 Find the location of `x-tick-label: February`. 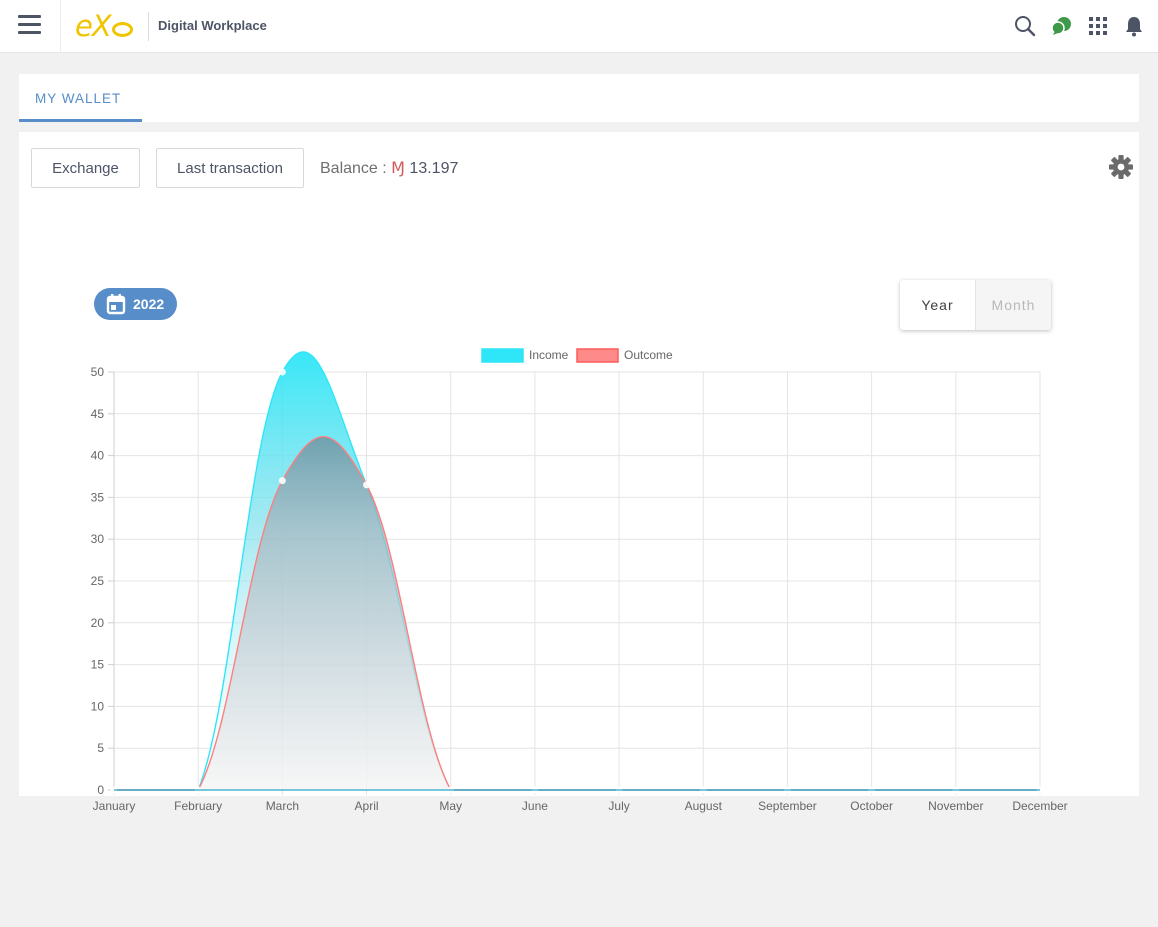

x-tick-label: February is located at coordinates (198, 806).